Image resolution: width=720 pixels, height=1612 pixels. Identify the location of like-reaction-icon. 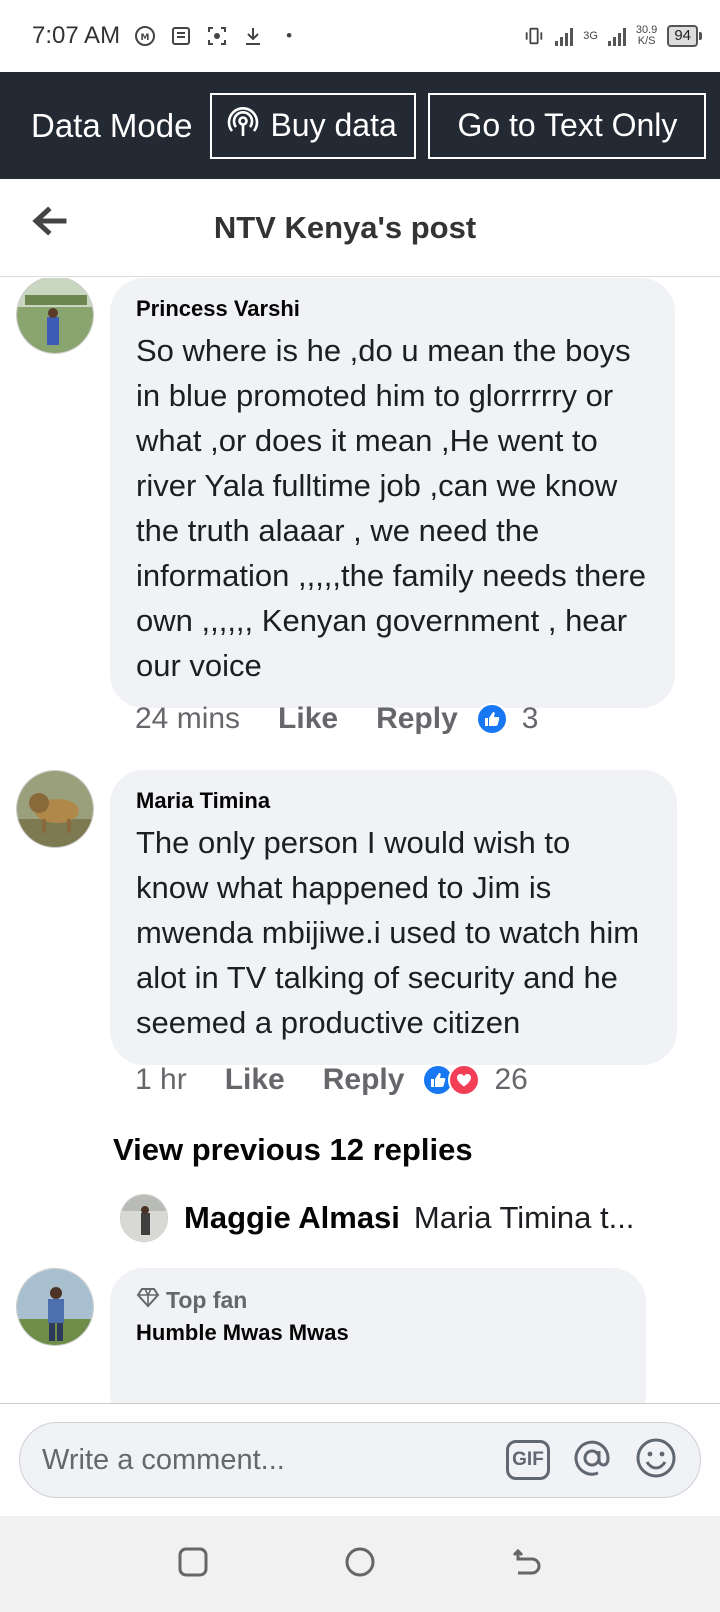
(491, 719).